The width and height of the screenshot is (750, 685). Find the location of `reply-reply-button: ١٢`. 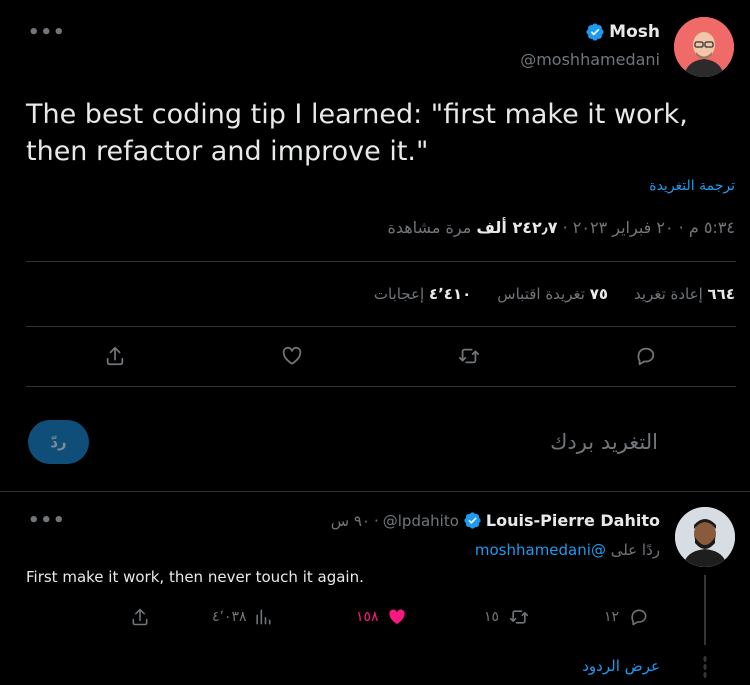

reply-reply-button: ١٢ is located at coordinates (626, 617).